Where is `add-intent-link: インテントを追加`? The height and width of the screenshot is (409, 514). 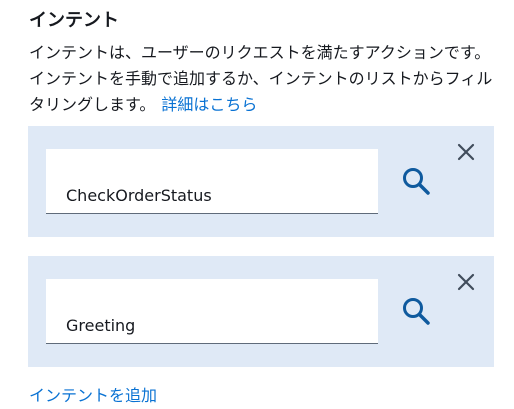 add-intent-link: インテントを追加 is located at coordinates (93, 396).